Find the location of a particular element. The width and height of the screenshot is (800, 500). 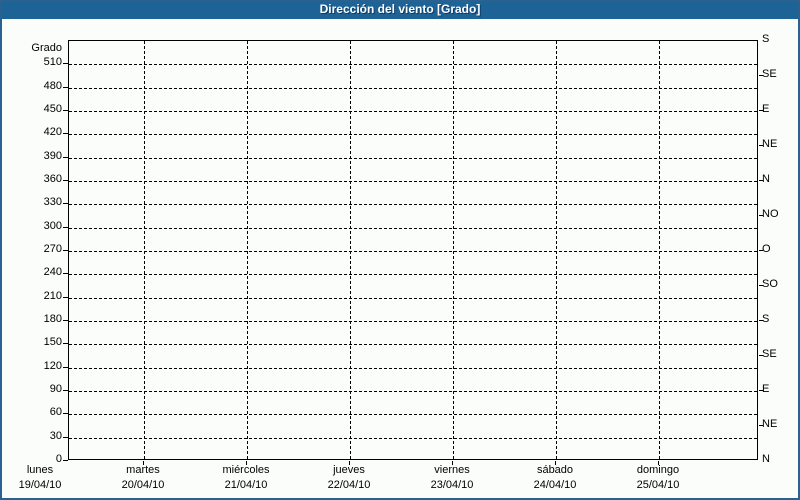

y-tick-label: 450 is located at coordinates (52, 109).